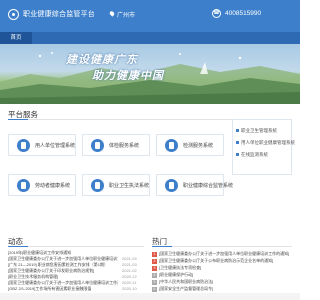 The height and width of the screenshot is (300, 320). I want to click on side-link: 职业卫生管理系统, so click(256, 131).